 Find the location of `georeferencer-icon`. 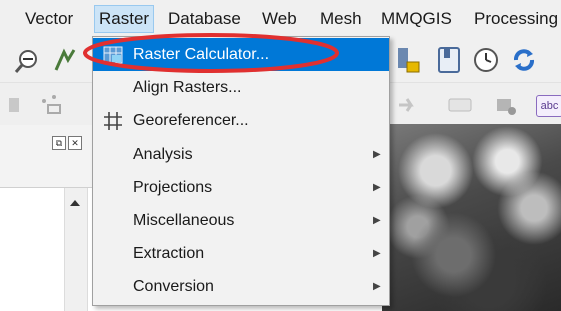

georeferencer-icon is located at coordinates (113, 121).